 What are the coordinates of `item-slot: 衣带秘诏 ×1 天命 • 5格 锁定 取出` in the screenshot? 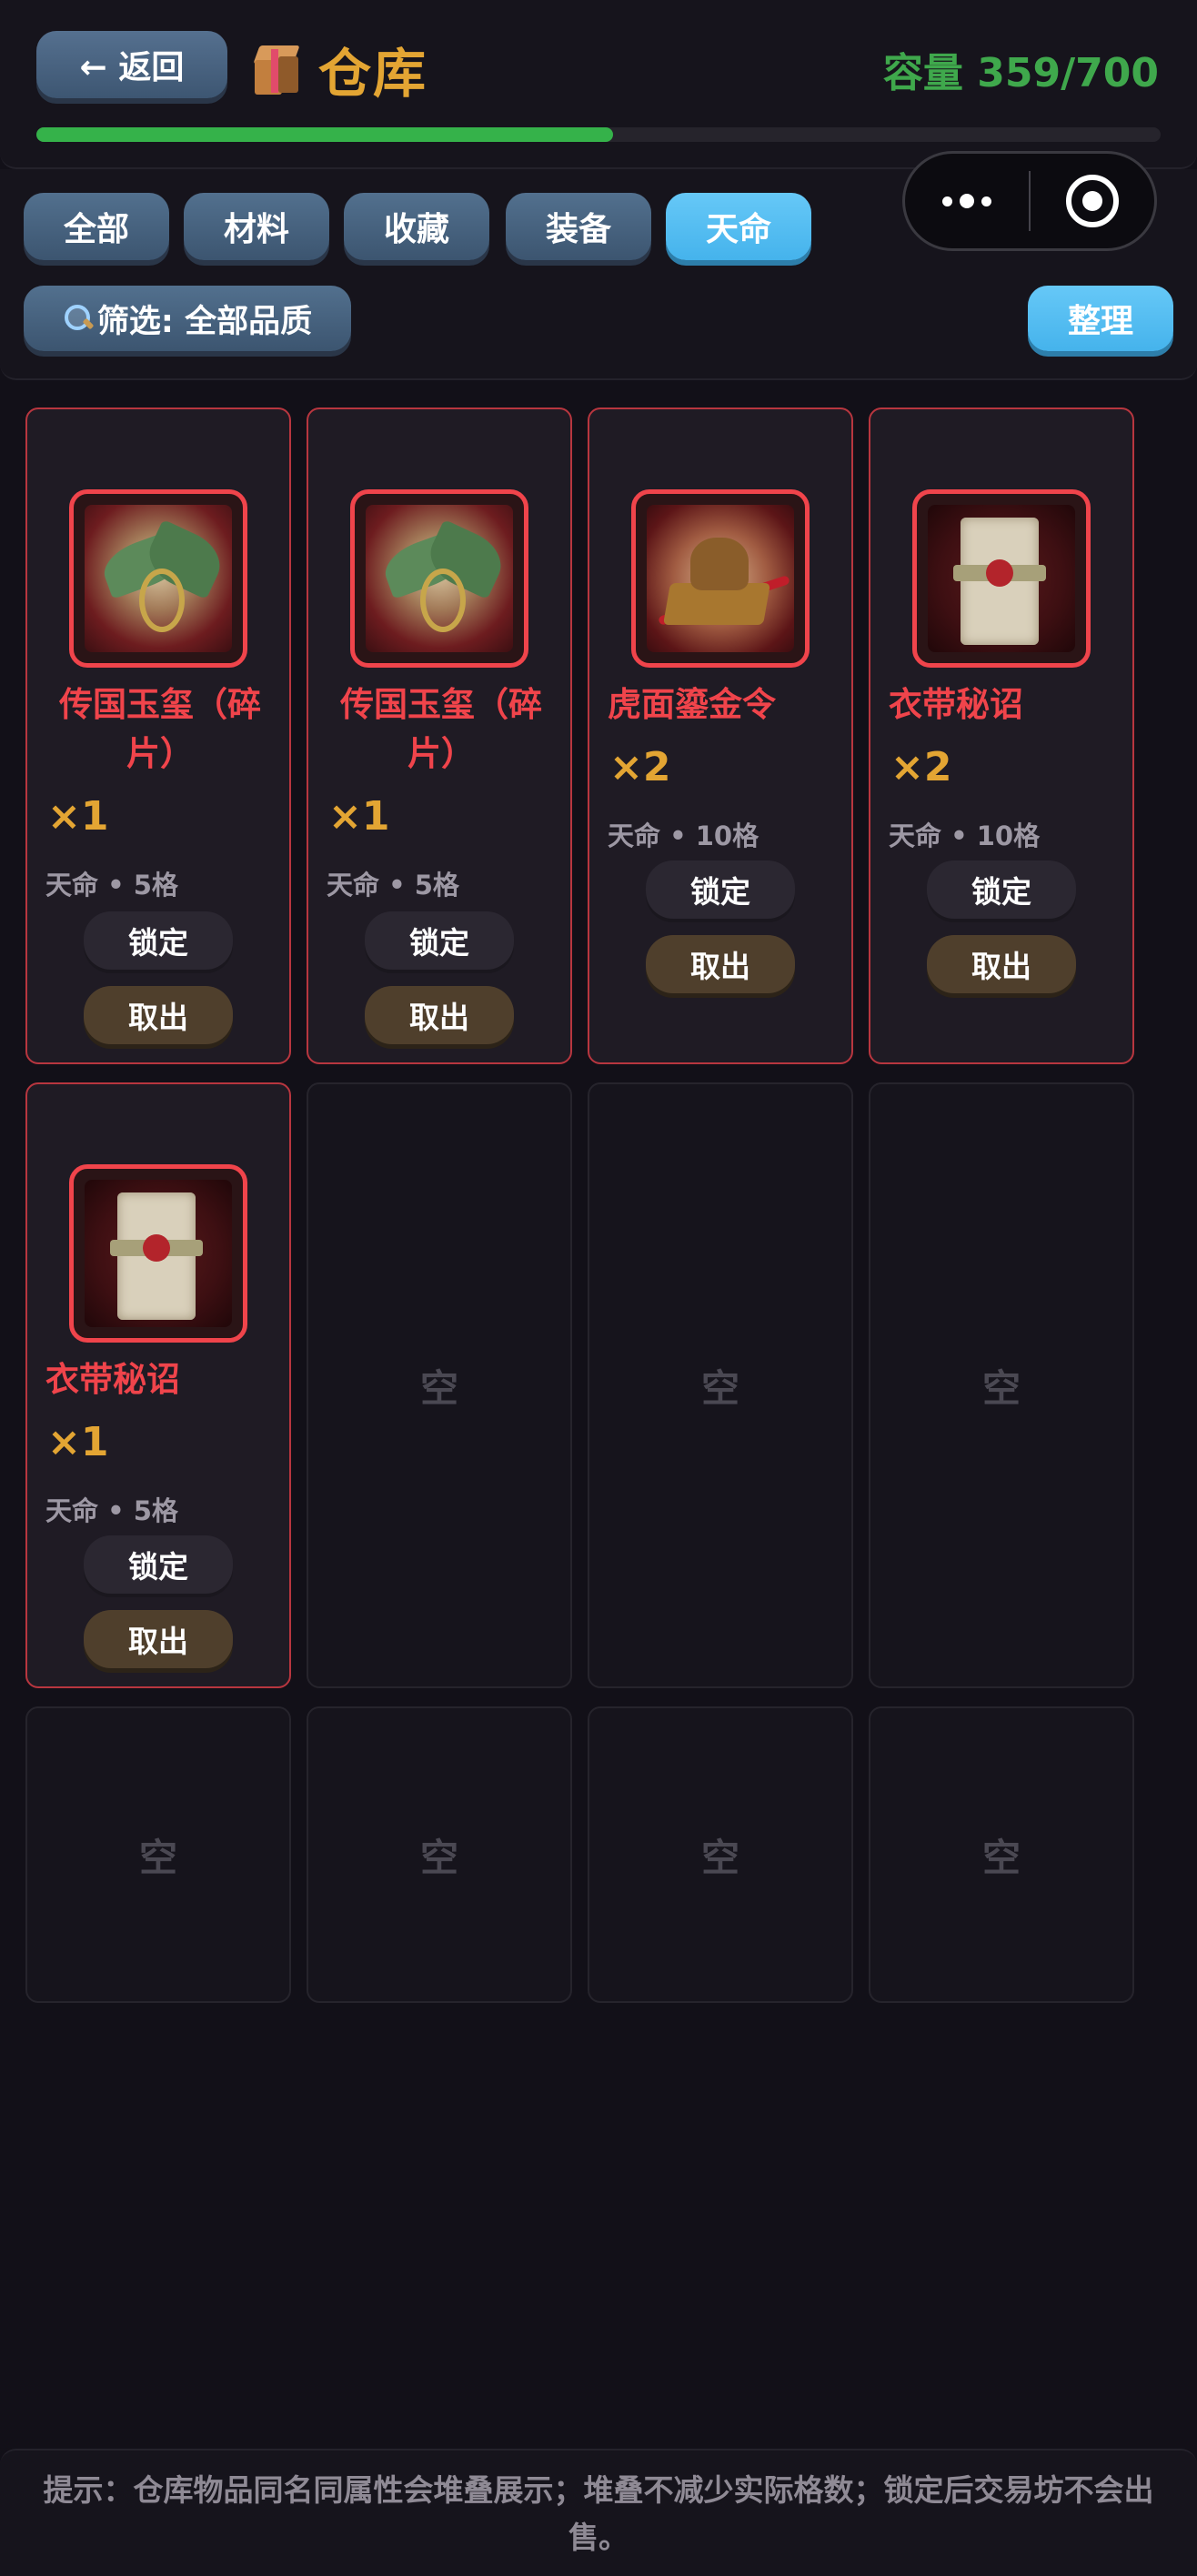 It's located at (158, 1385).